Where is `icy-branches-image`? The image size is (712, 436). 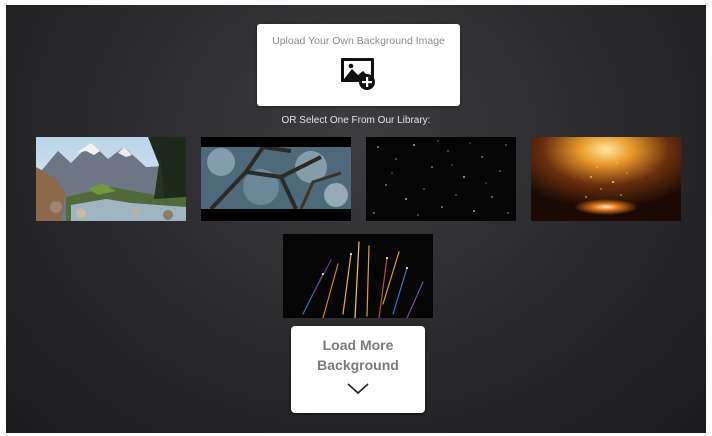 icy-branches-image is located at coordinates (276, 179).